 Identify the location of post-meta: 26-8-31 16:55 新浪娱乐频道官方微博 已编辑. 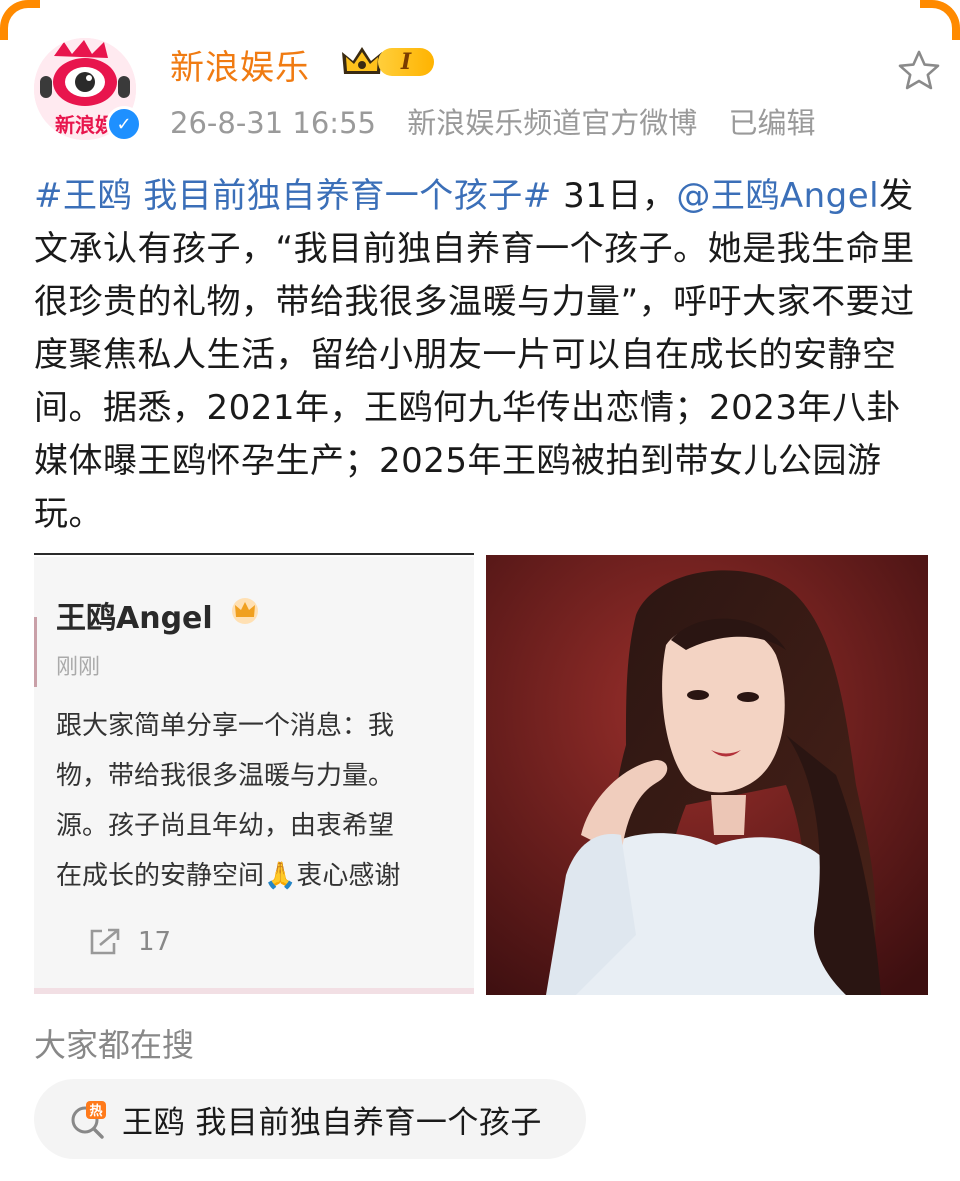
(503, 121).